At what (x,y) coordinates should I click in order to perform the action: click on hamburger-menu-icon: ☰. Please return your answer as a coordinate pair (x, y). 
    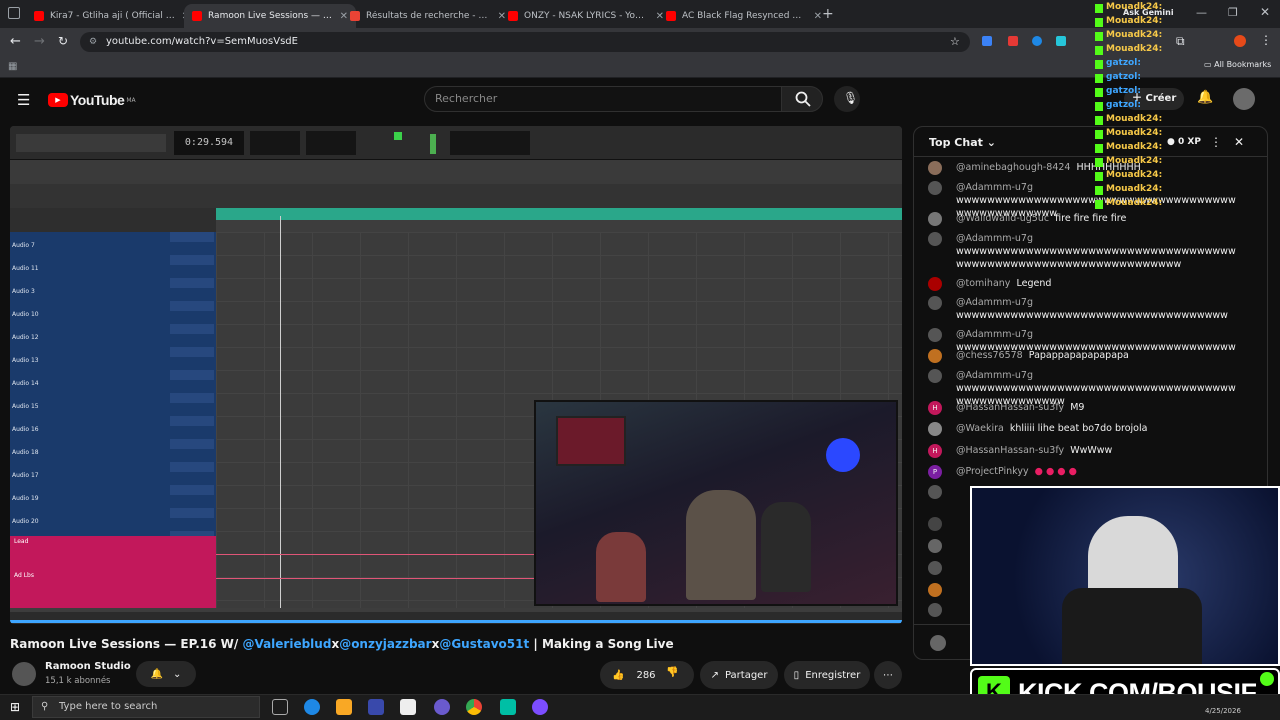
    Looking at the image, I should click on (23, 100).